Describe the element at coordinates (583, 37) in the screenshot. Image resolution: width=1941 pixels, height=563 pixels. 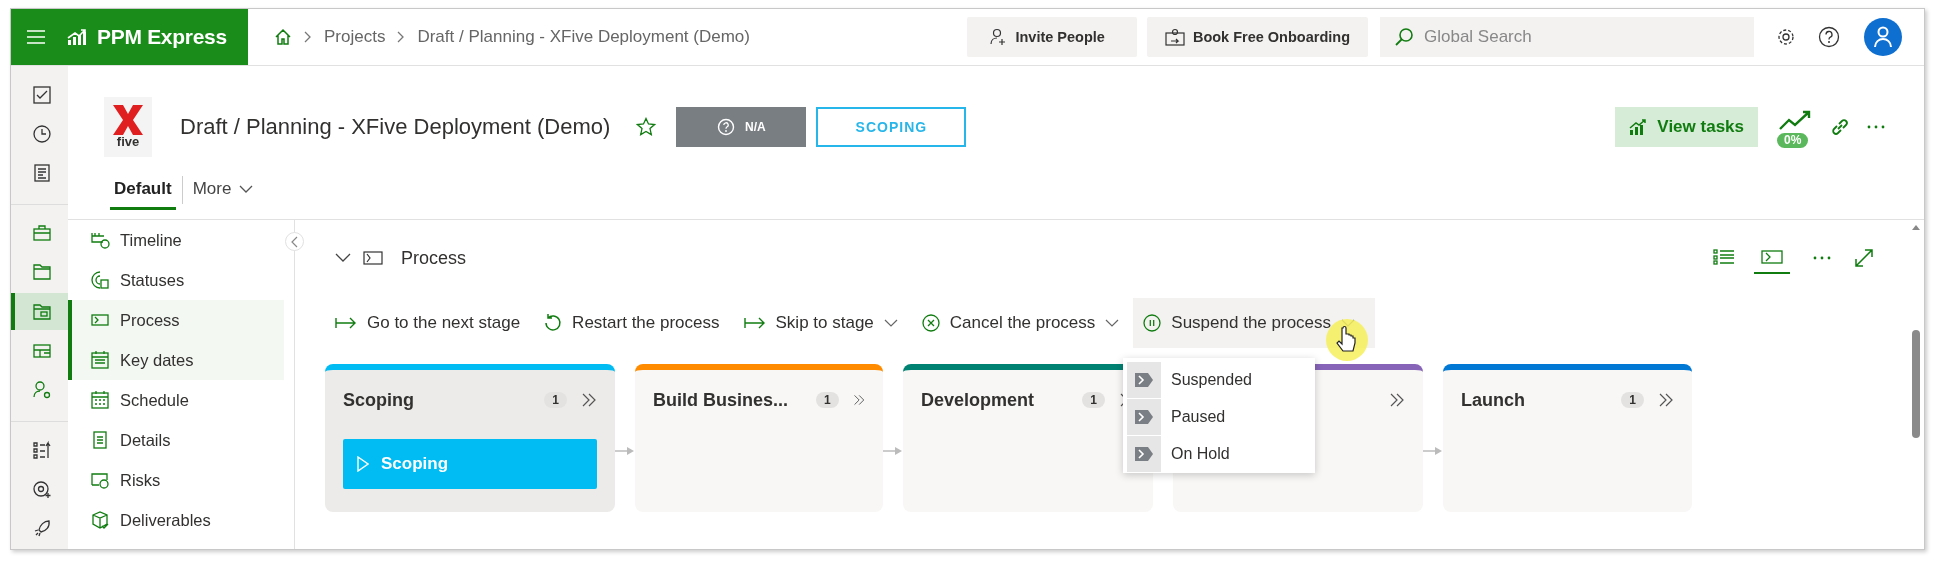
I see `breadcrumb-link: Draft / Planning - XFive Deployment (Demo)` at that location.